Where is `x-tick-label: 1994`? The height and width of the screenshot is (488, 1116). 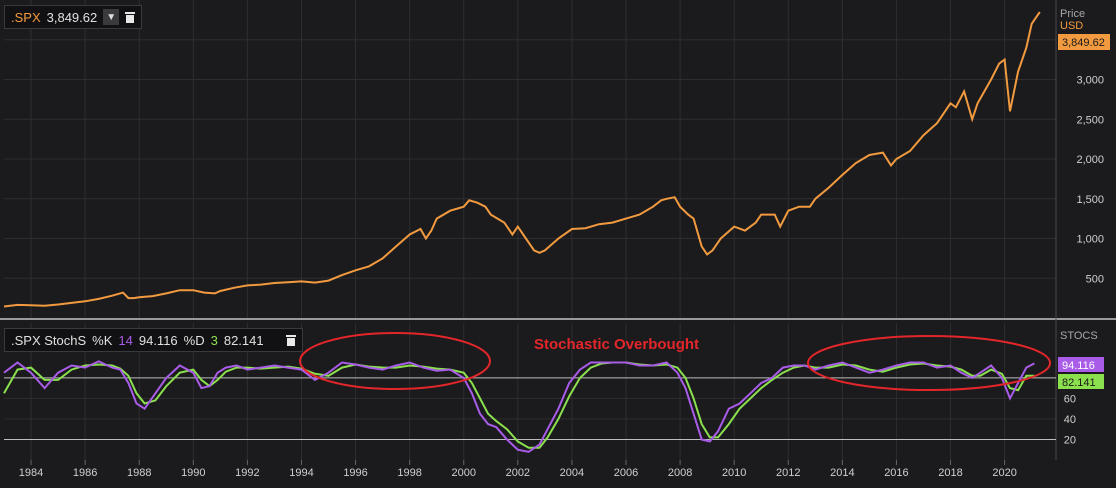 x-tick-label: 1994 is located at coordinates (301, 473).